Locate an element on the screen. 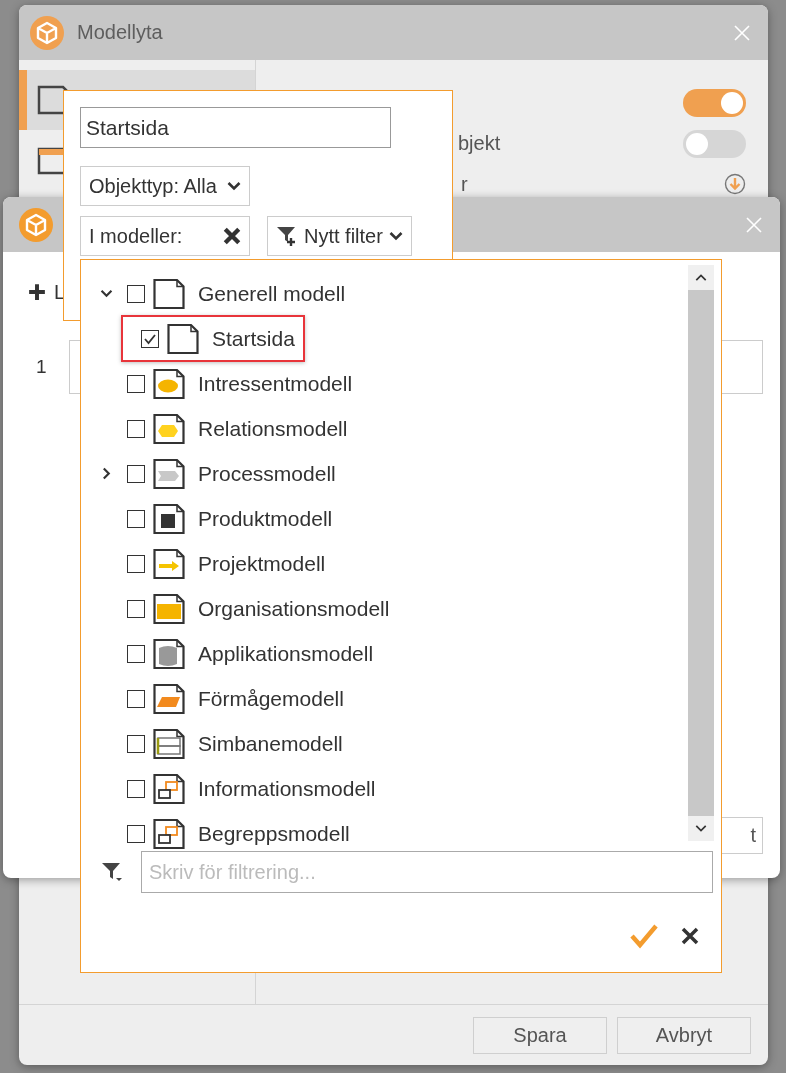  row-number: 1 is located at coordinates (41, 367).